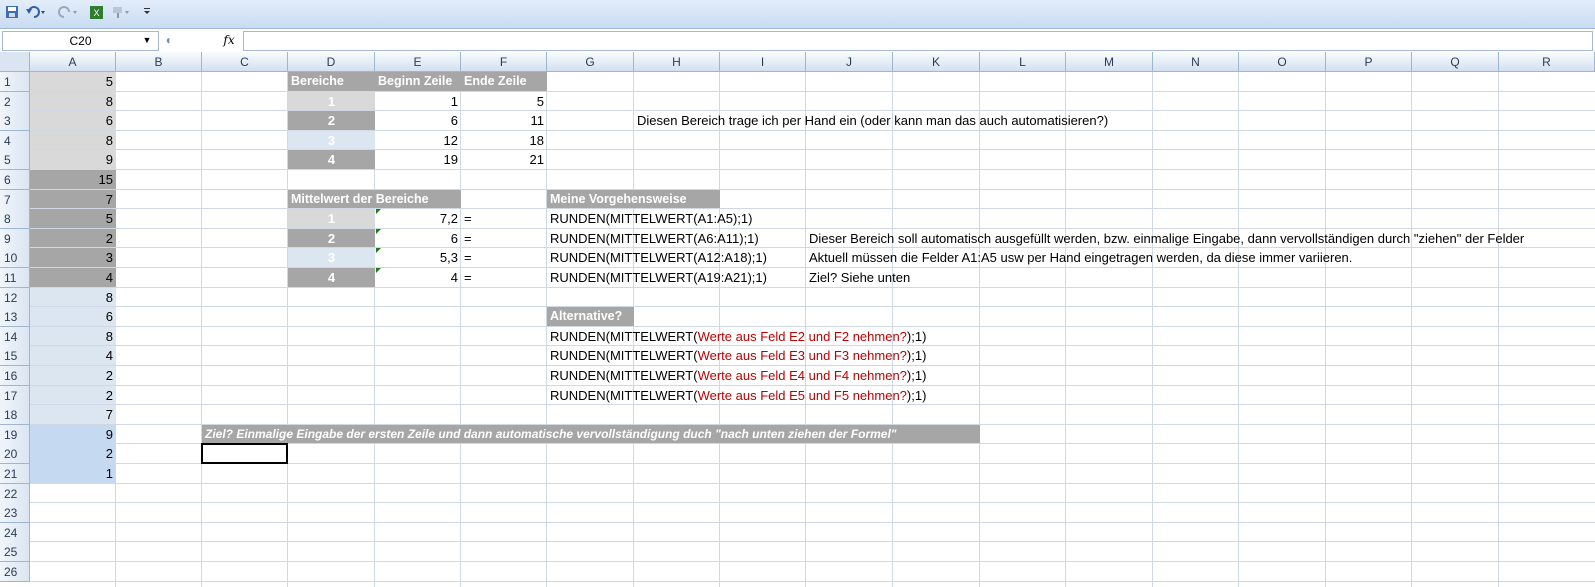 Image resolution: width=1595 pixels, height=587 pixels. Describe the element at coordinates (15, 199) in the screenshot. I see `row-header-7: 7` at that location.